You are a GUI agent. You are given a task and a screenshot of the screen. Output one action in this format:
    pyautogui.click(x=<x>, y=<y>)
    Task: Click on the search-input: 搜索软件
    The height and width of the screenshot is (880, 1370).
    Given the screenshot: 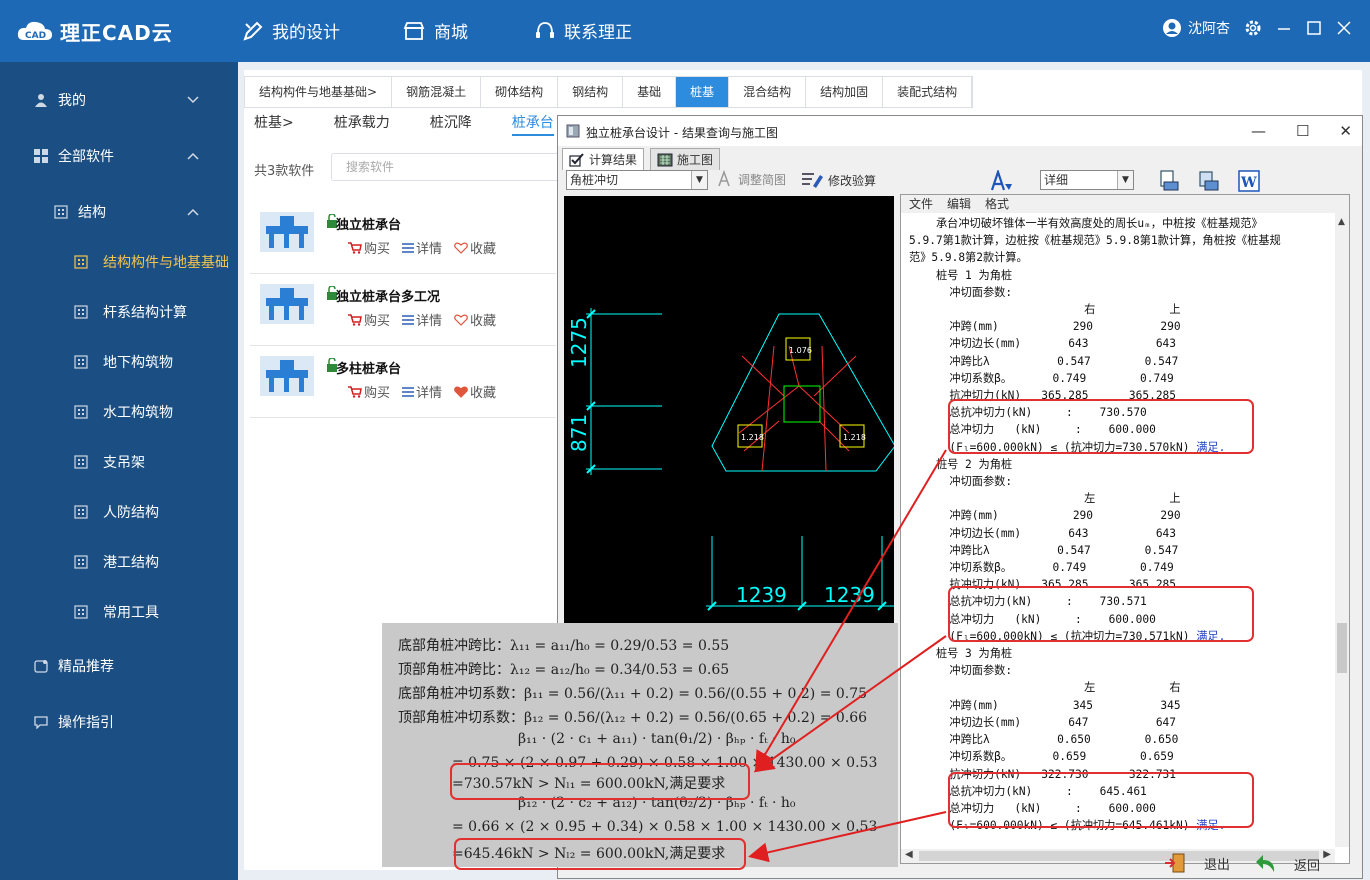 What is the action you would take?
    pyautogui.click(x=446, y=167)
    